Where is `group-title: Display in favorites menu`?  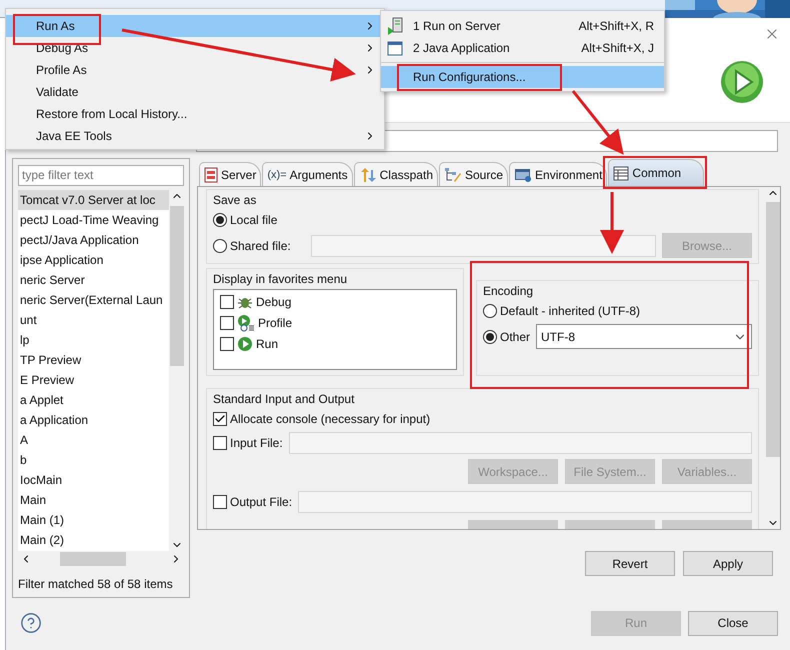
group-title: Display in favorites menu is located at coordinates (280, 279).